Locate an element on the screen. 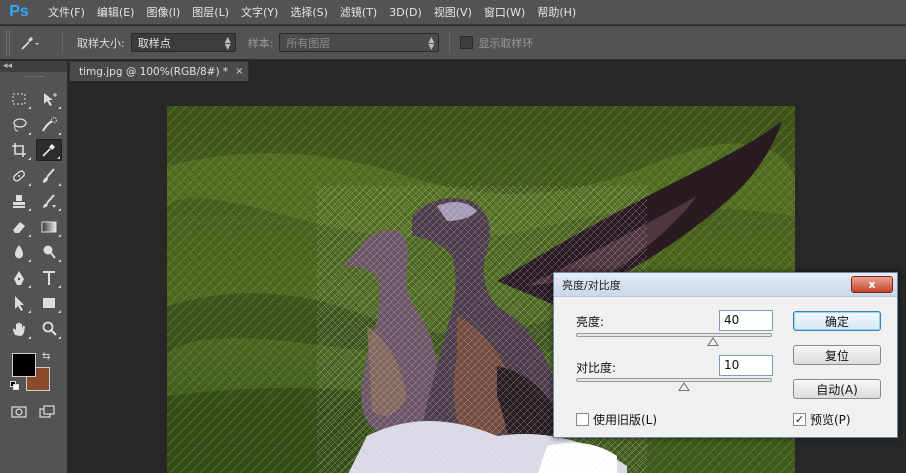 This screenshot has width=906, height=473. blur-tool is located at coordinates (19, 252).